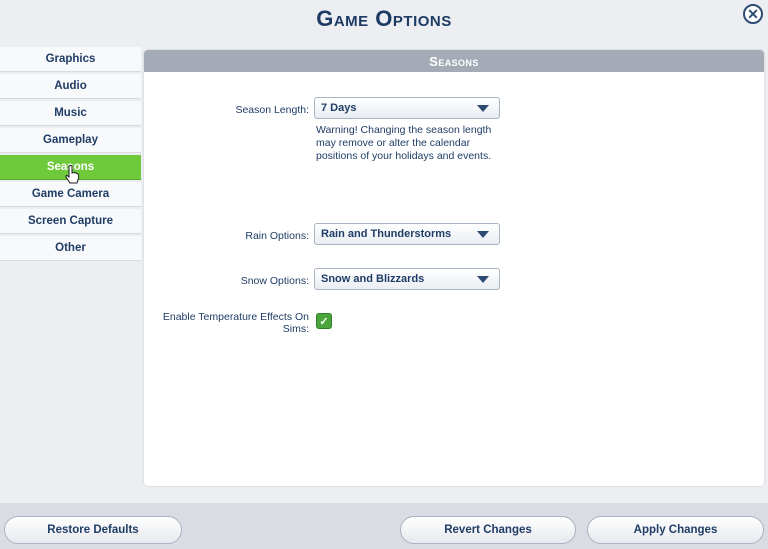 The width and height of the screenshot is (768, 549). I want to click on sidebar-item-audio: Audio, so click(70, 86).